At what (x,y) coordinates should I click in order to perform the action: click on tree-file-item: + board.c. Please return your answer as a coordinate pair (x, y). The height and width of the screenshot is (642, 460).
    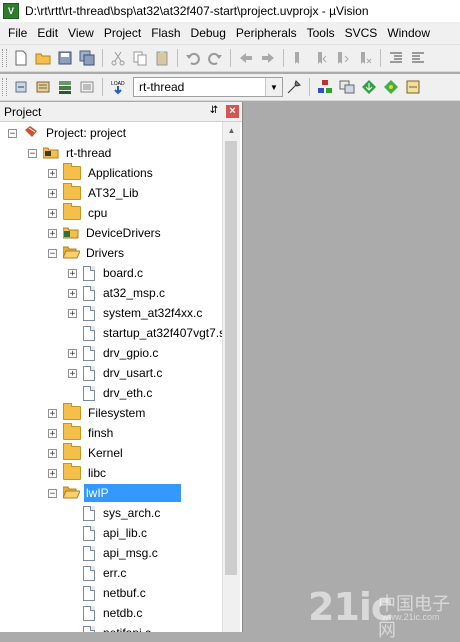
    Looking at the image, I should click on (106, 273).